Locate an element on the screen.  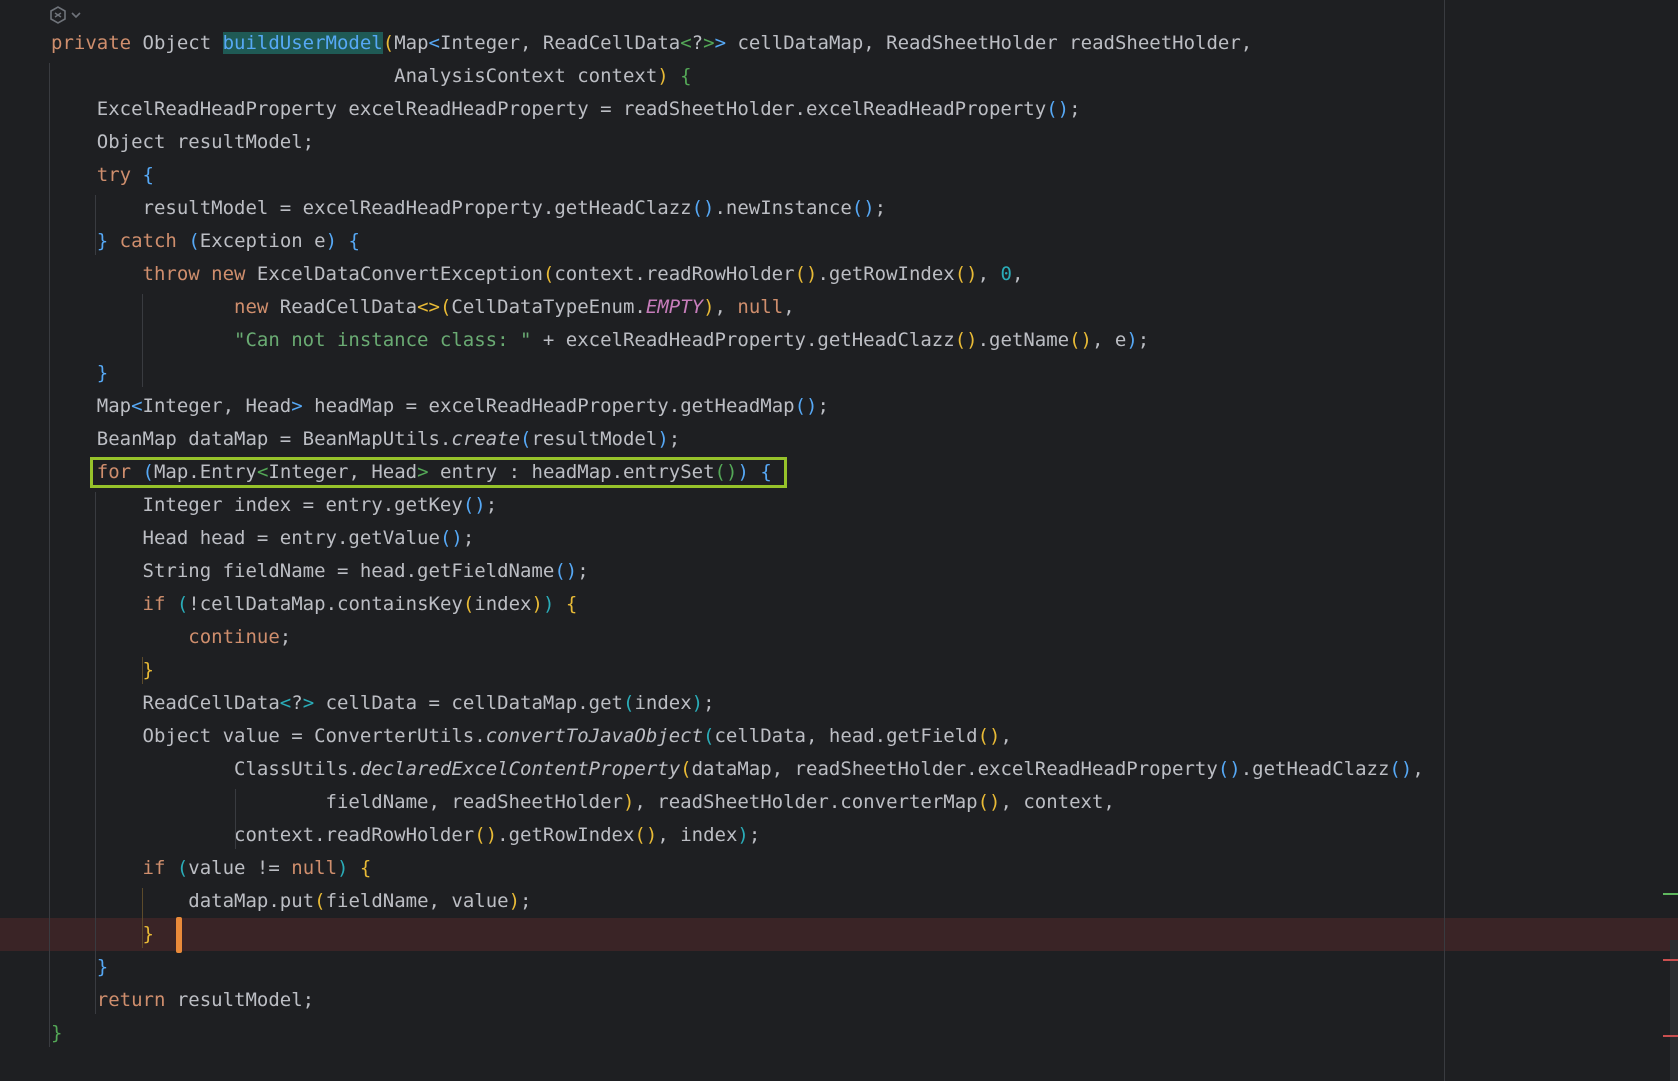
code-token: .getRowIndex is located at coordinates (886, 274).